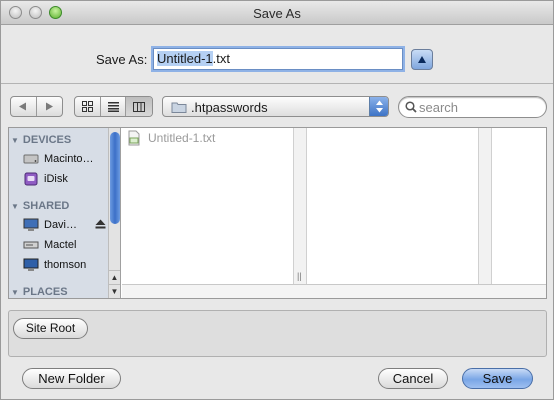 This screenshot has width=554, height=400. I want to click on view-mode-control, so click(113, 106).